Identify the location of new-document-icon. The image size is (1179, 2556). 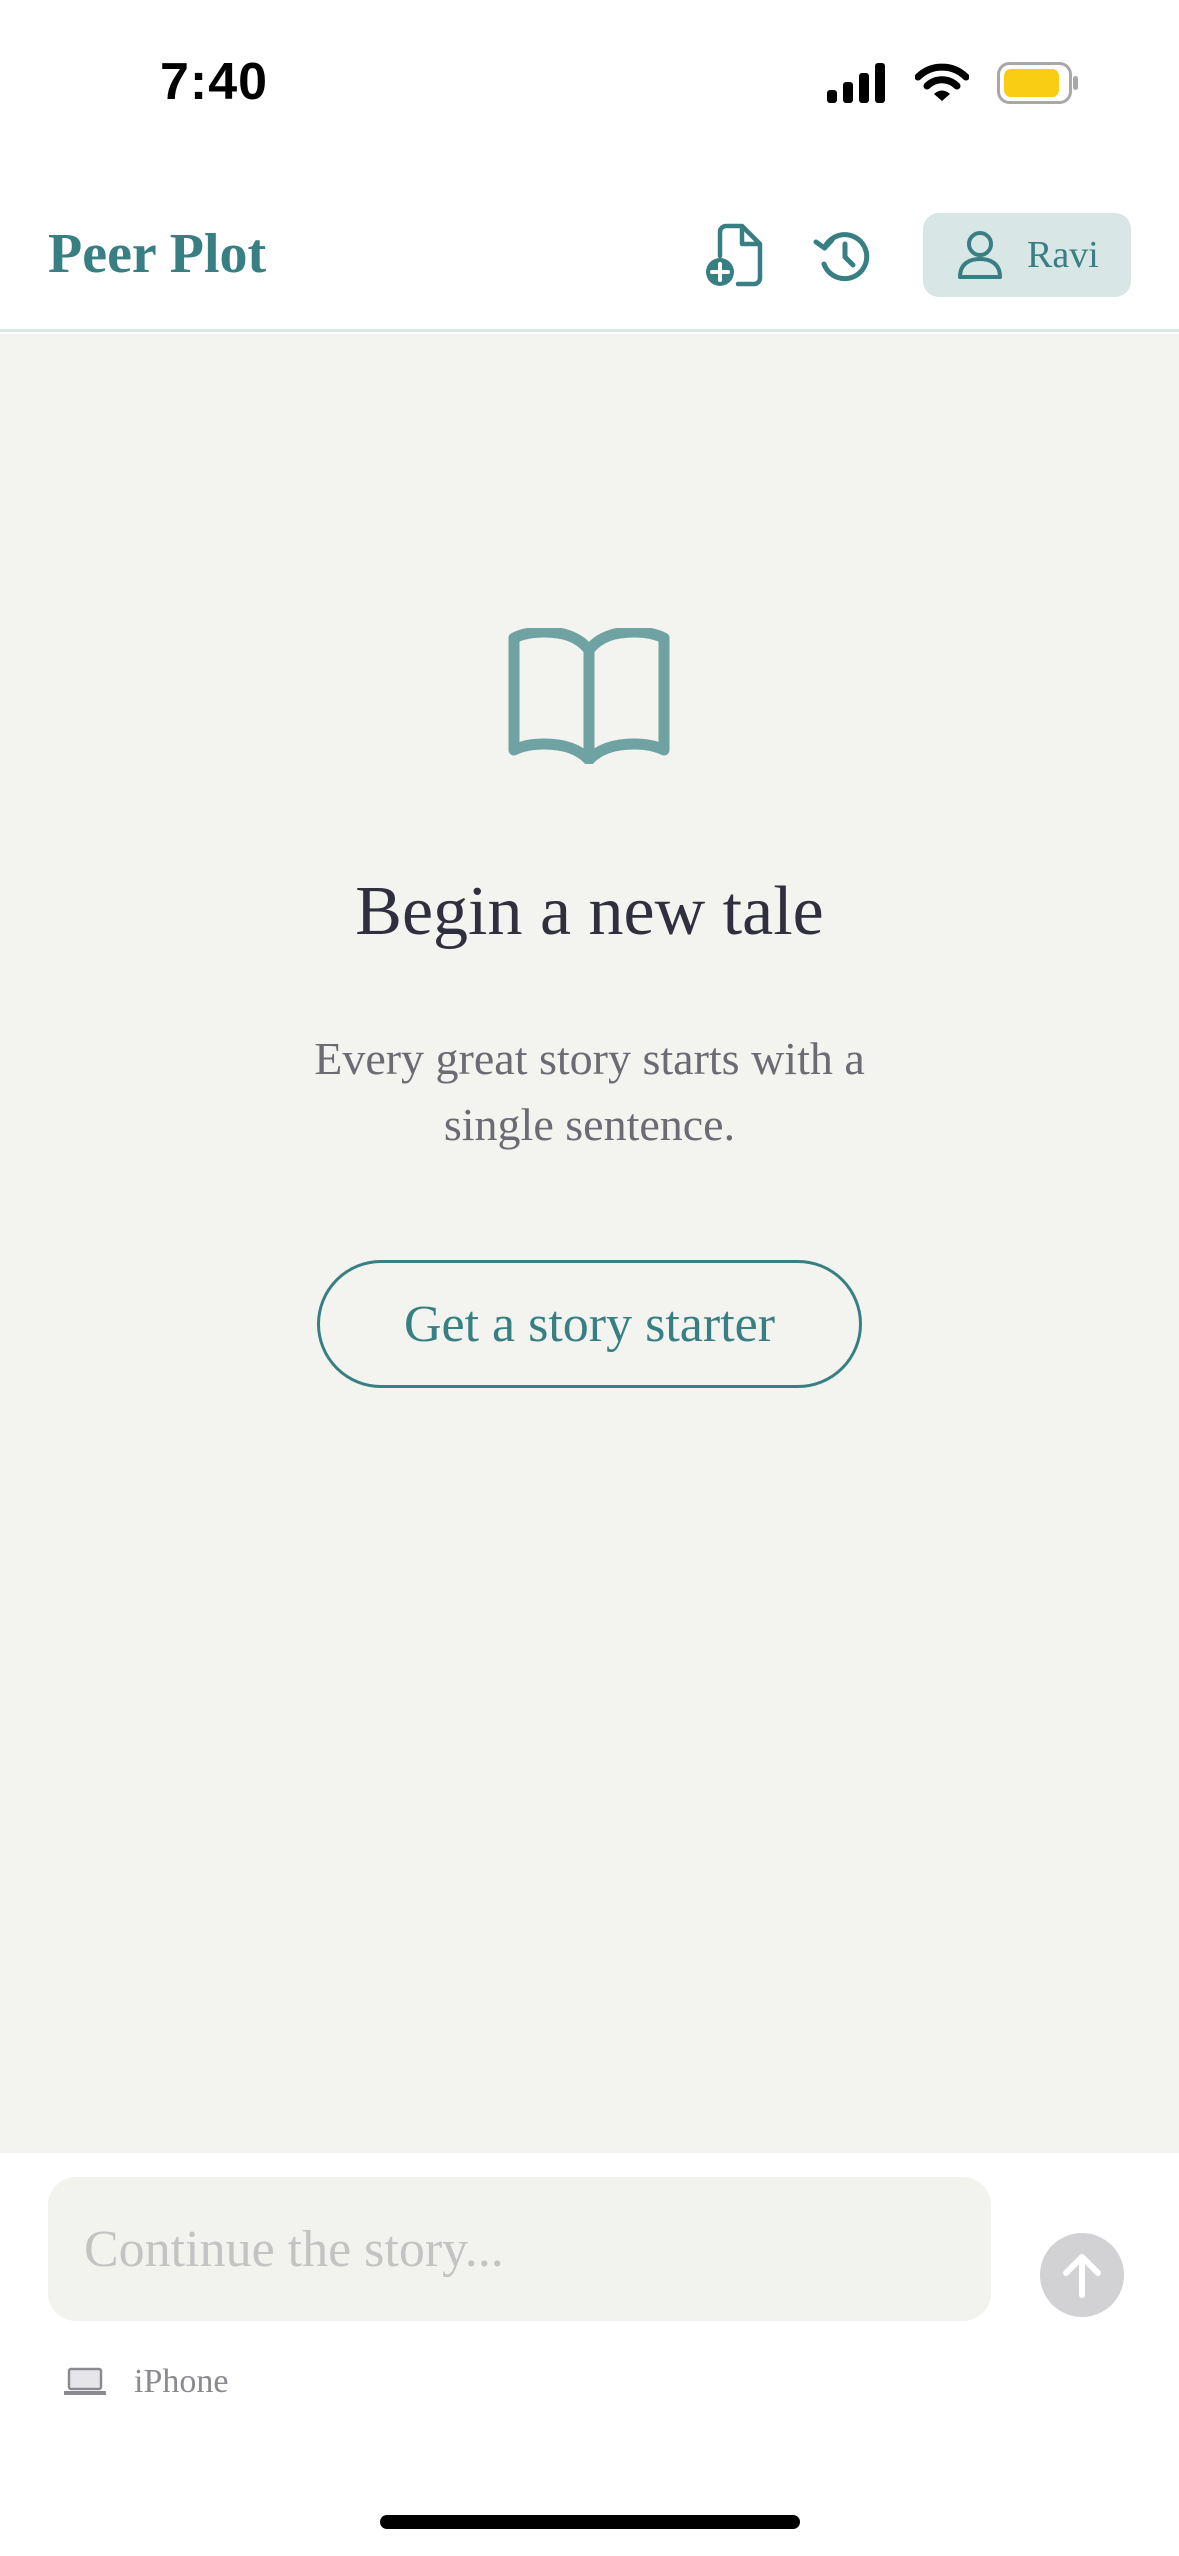
(734, 255).